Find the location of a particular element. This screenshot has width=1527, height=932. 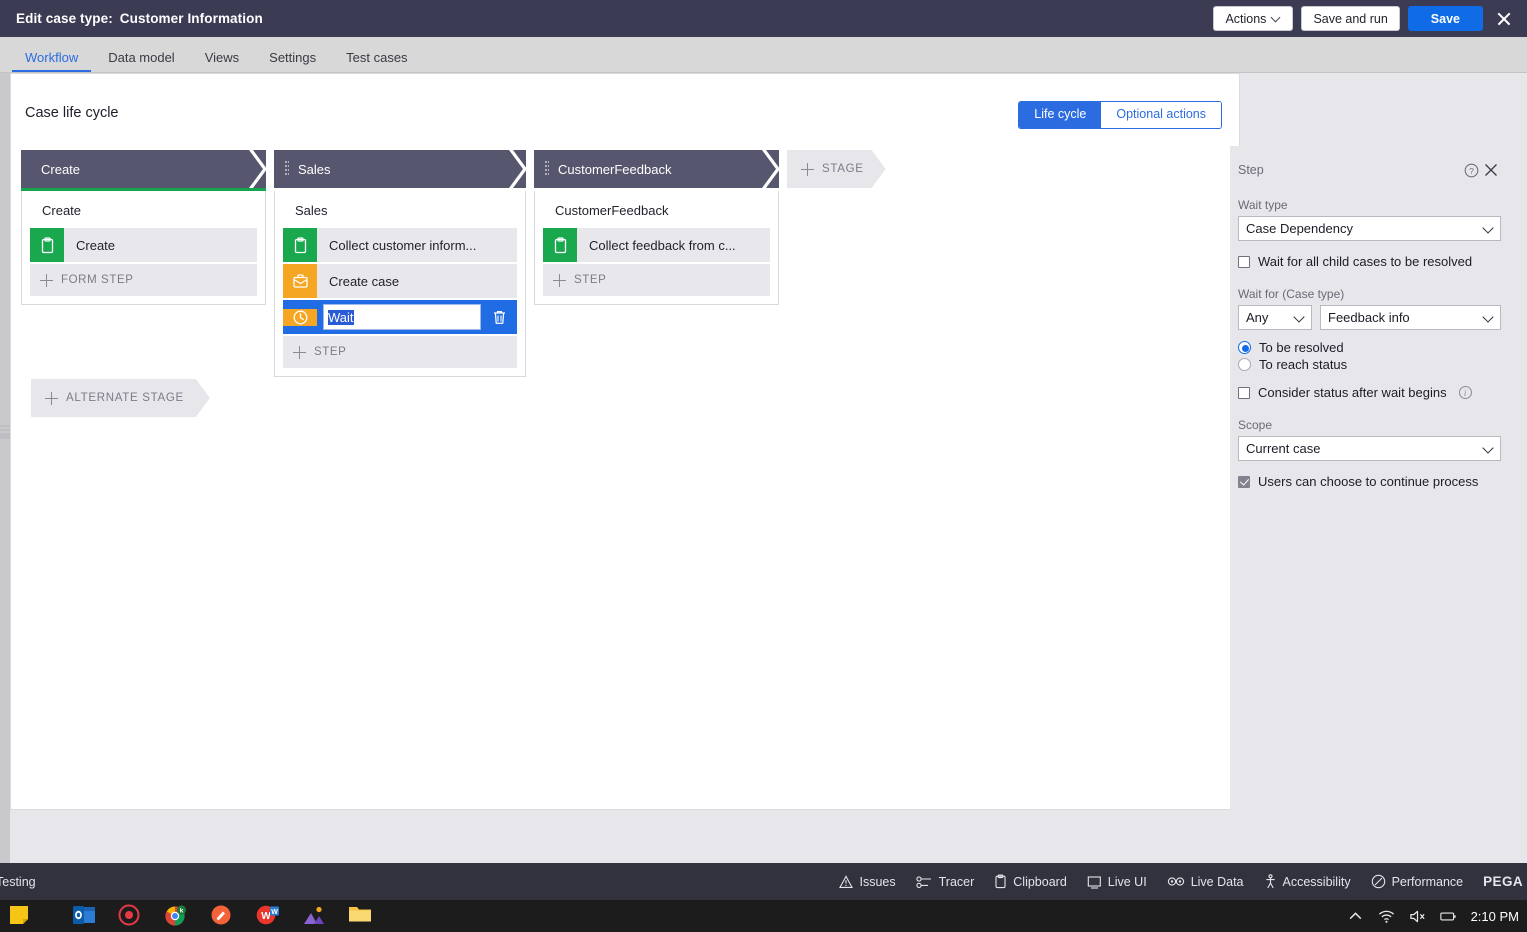

status-performance-button: Performance is located at coordinates (1417, 881).